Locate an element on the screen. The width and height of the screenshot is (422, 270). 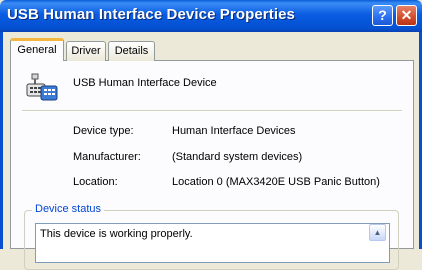
device-type-value: Human Interface Devices is located at coordinates (234, 131).